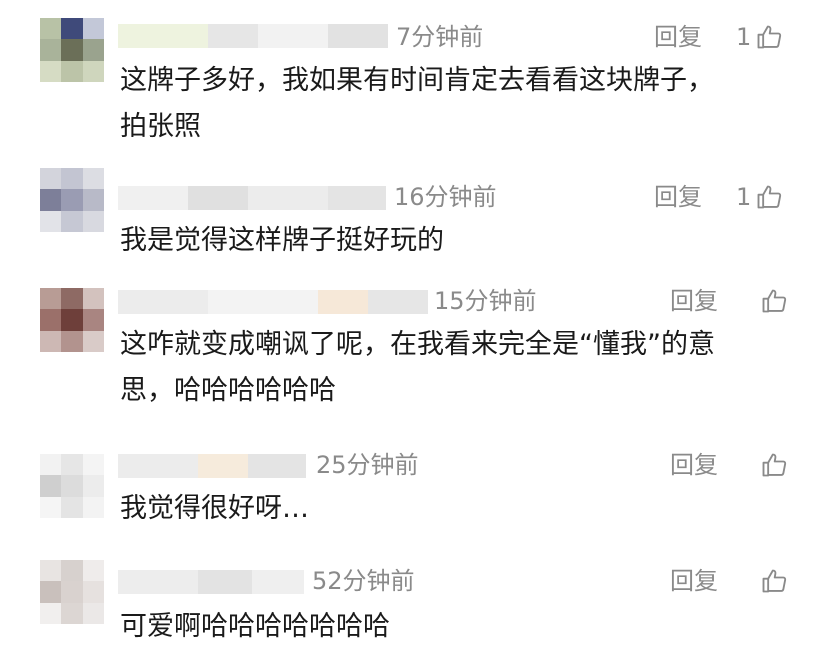 The image size is (828, 657). I want to click on comment-text: 我是觉得这样牌子挺好玩的, so click(460, 241).